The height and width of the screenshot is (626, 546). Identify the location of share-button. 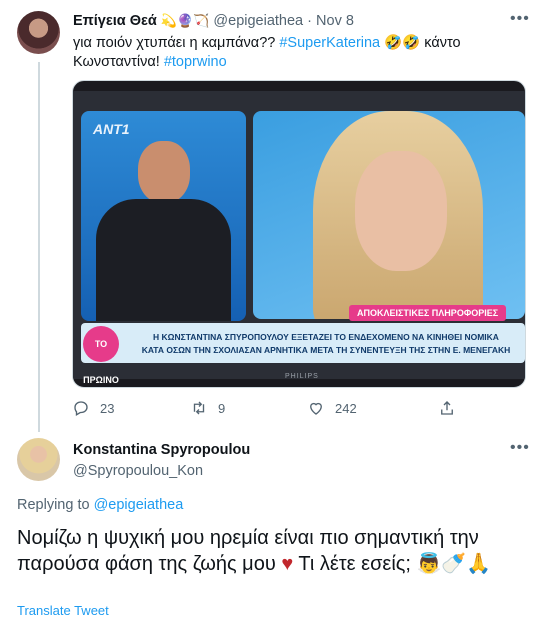
(447, 408).